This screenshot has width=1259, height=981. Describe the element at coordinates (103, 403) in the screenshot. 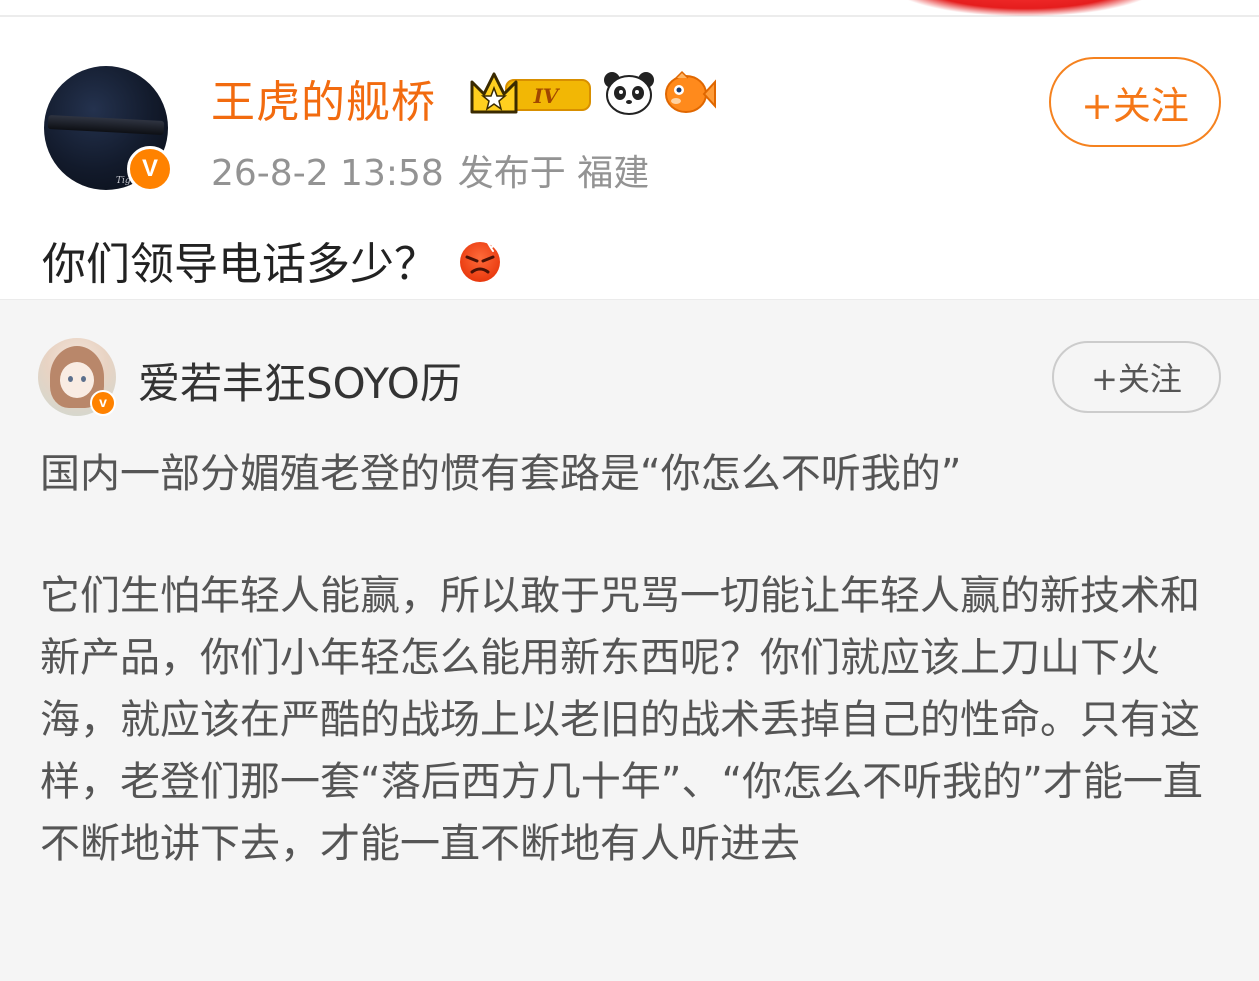

I see `repost-verified-badge-icon: v` at that location.